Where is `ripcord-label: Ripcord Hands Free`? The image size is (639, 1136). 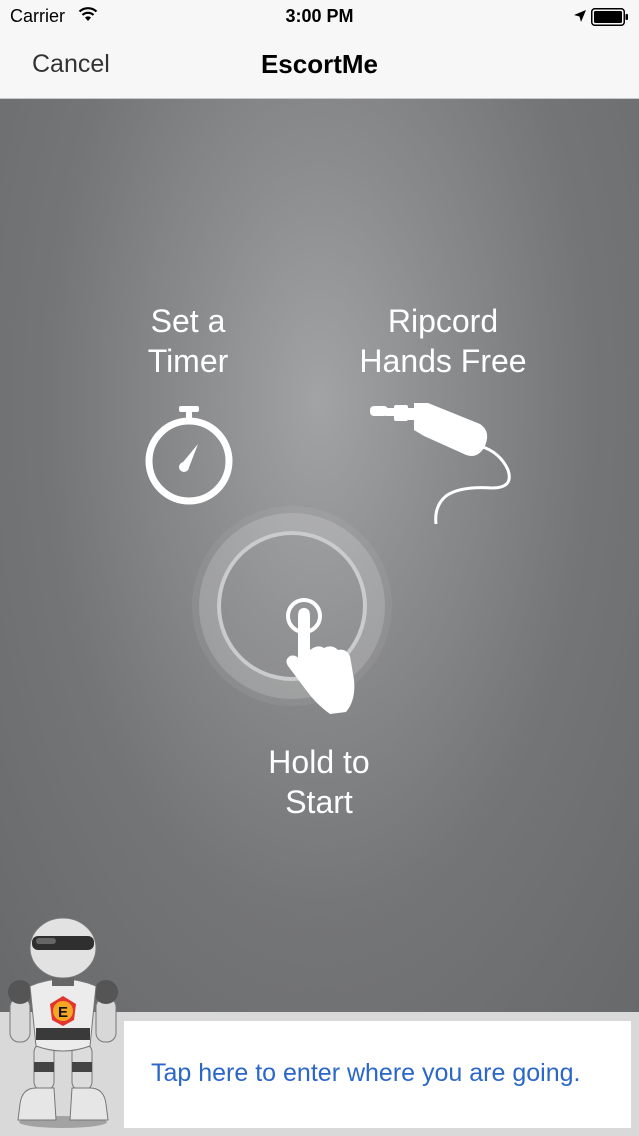
ripcord-label: Ripcord Hands Free is located at coordinates (443, 341).